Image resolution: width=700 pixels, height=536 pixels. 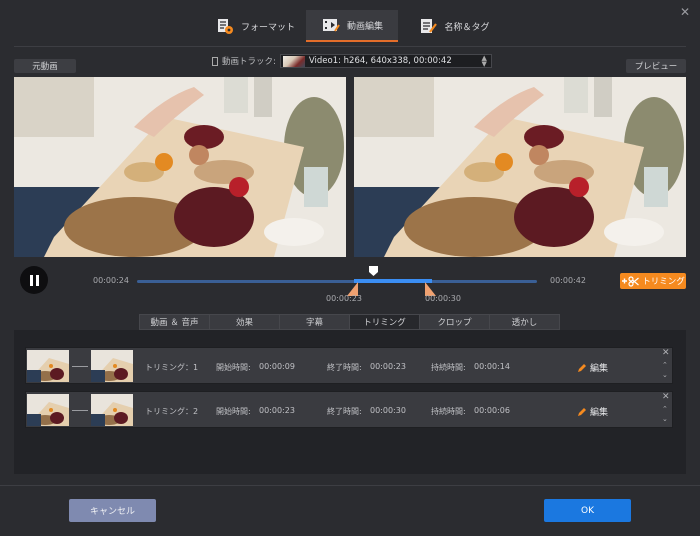 I want to click on timeline-track, so click(x=337, y=281).